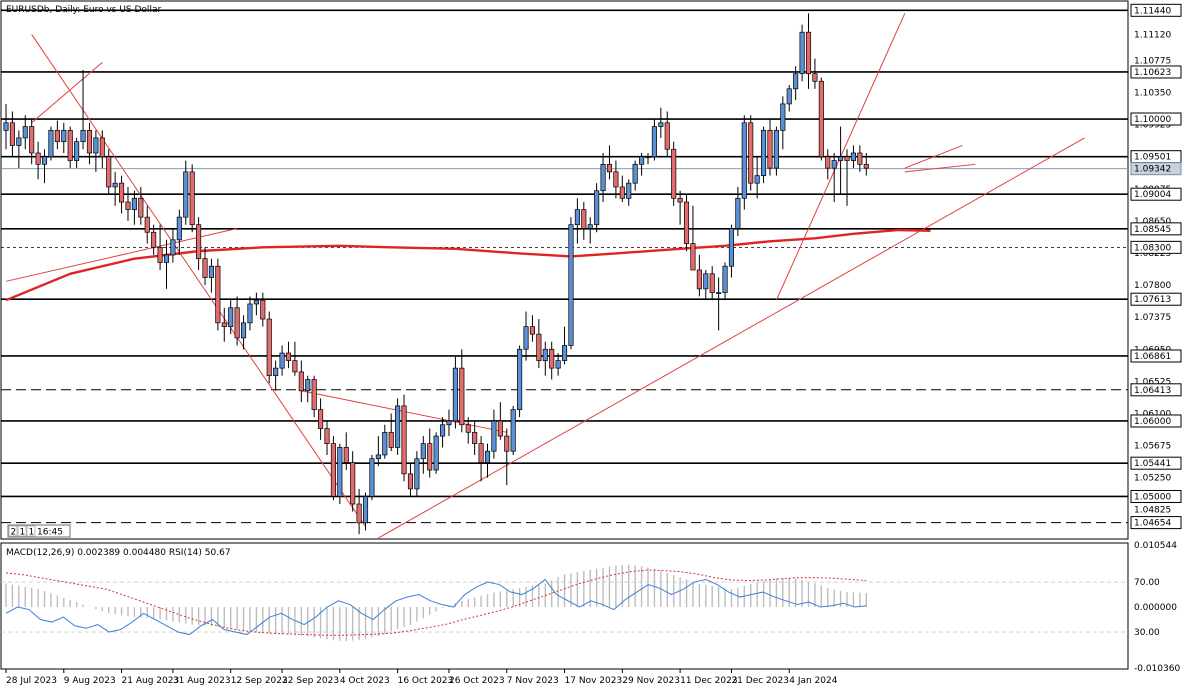  Describe the element at coordinates (151, 681) in the screenshot. I see `date-tick-label: 21 Aug 2023` at that location.